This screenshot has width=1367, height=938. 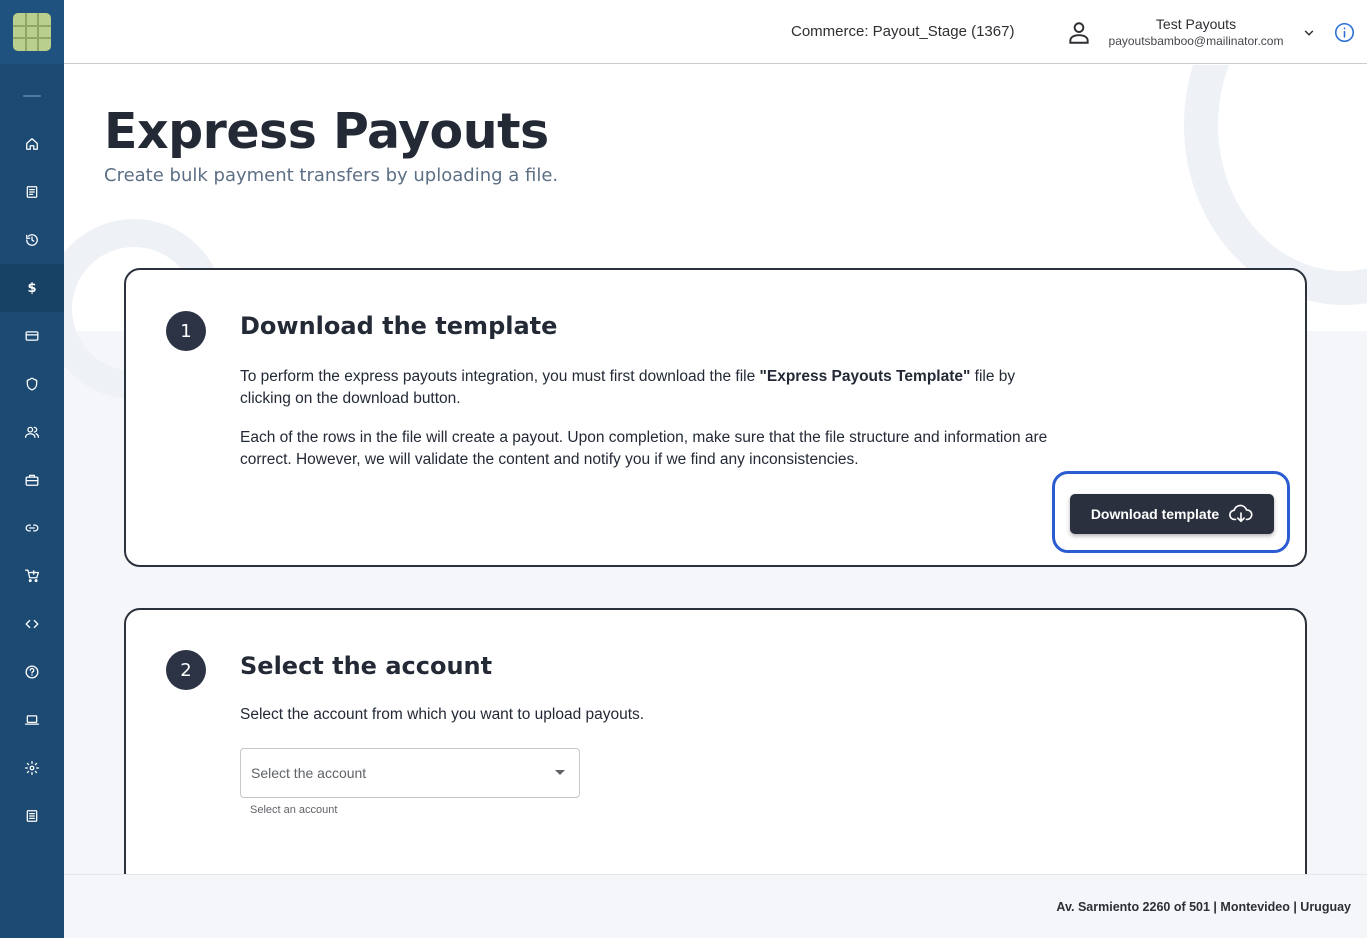 I want to click on home-icon, so click(x=32, y=144).